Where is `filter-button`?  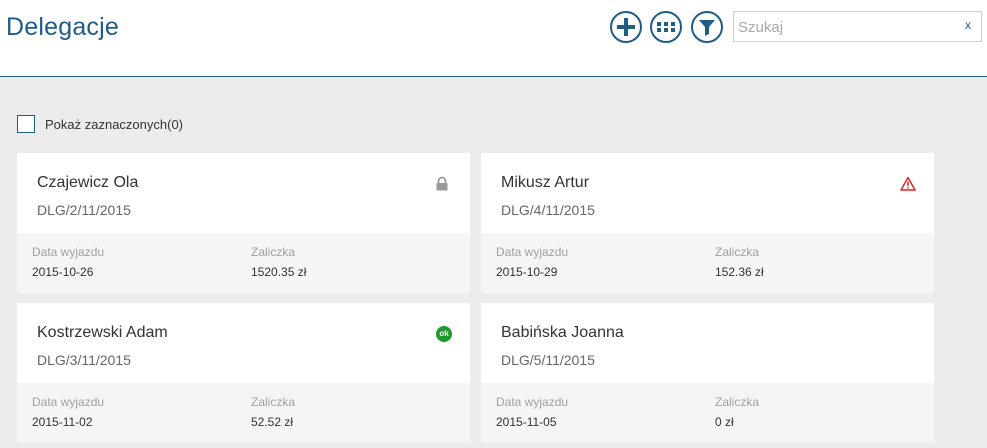 filter-button is located at coordinates (707, 27).